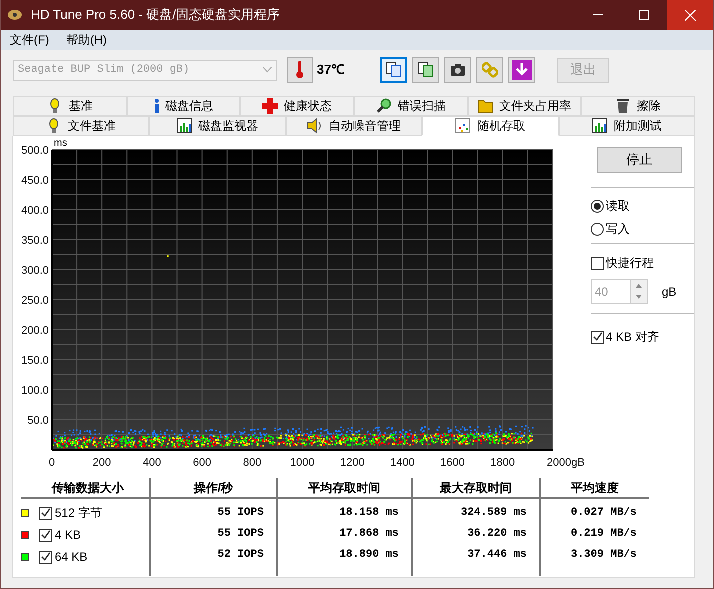 The image size is (714, 589). I want to click on info-icon, so click(157, 106).